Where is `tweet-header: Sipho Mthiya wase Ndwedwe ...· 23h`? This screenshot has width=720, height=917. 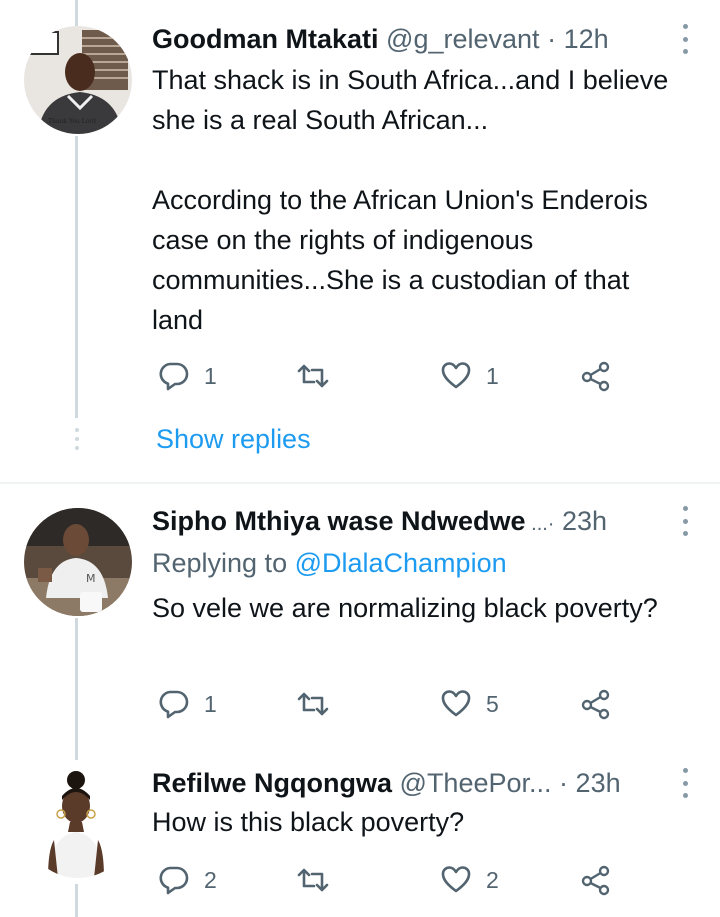 tweet-header: Sipho Mthiya wase Ndwedwe ...· 23h is located at coordinates (406, 521).